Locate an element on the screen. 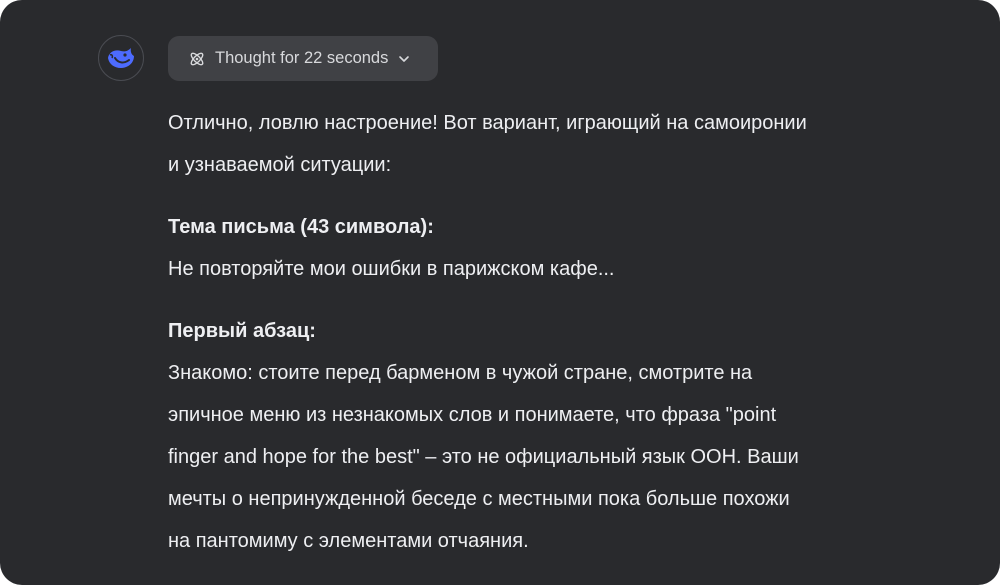  atom-icon is located at coordinates (197, 58).